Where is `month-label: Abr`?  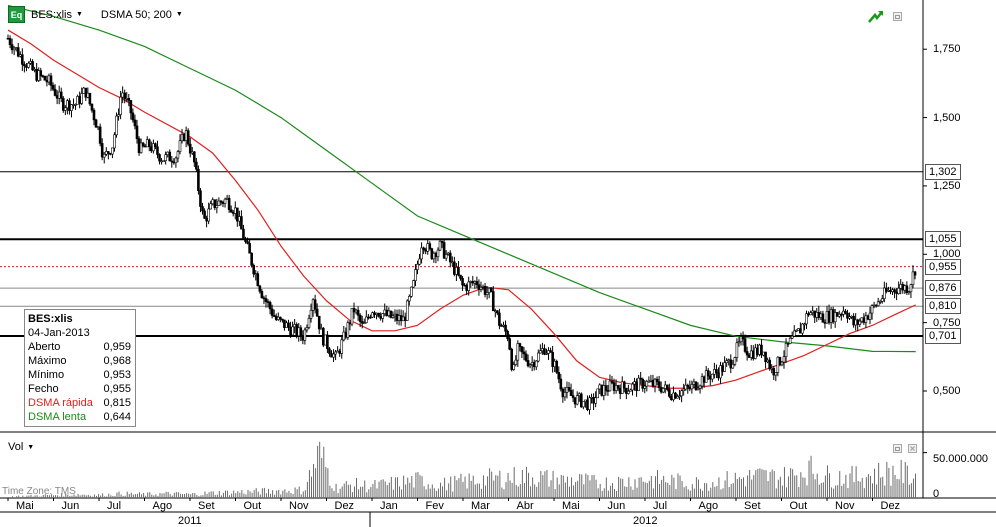
month-label: Abr is located at coordinates (525, 506).